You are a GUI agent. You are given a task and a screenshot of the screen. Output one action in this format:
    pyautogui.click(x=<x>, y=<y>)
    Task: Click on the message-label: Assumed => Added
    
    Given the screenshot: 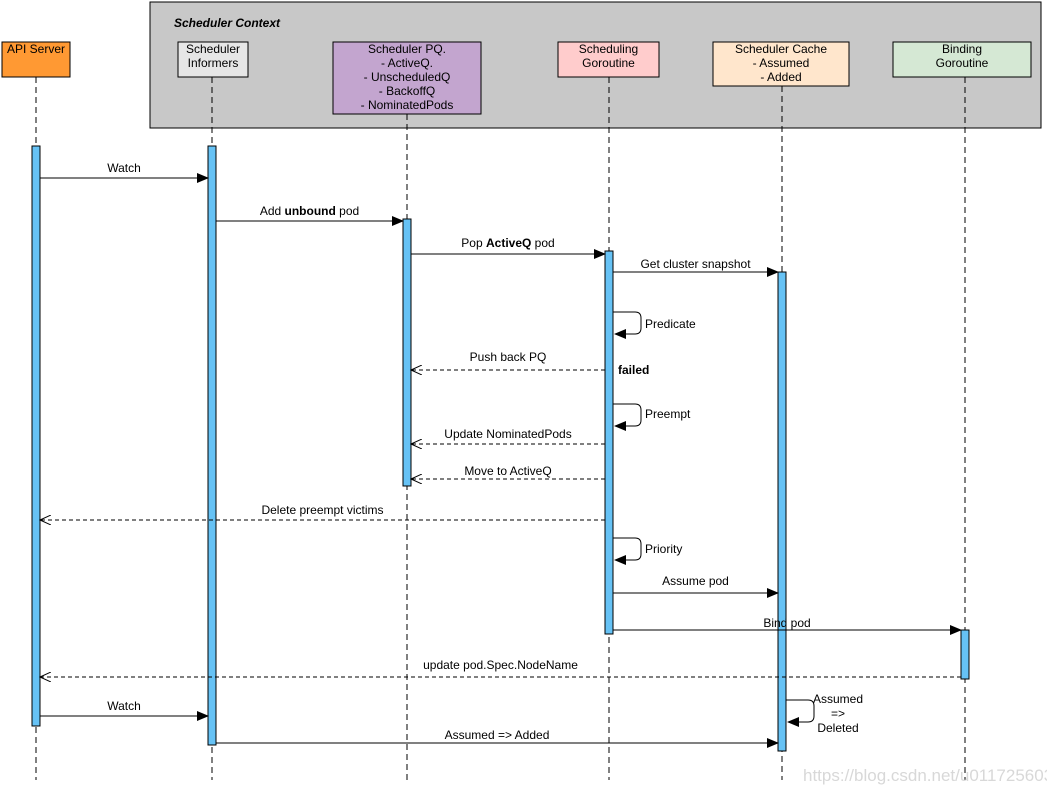 What is the action you would take?
    pyautogui.click(x=497, y=735)
    